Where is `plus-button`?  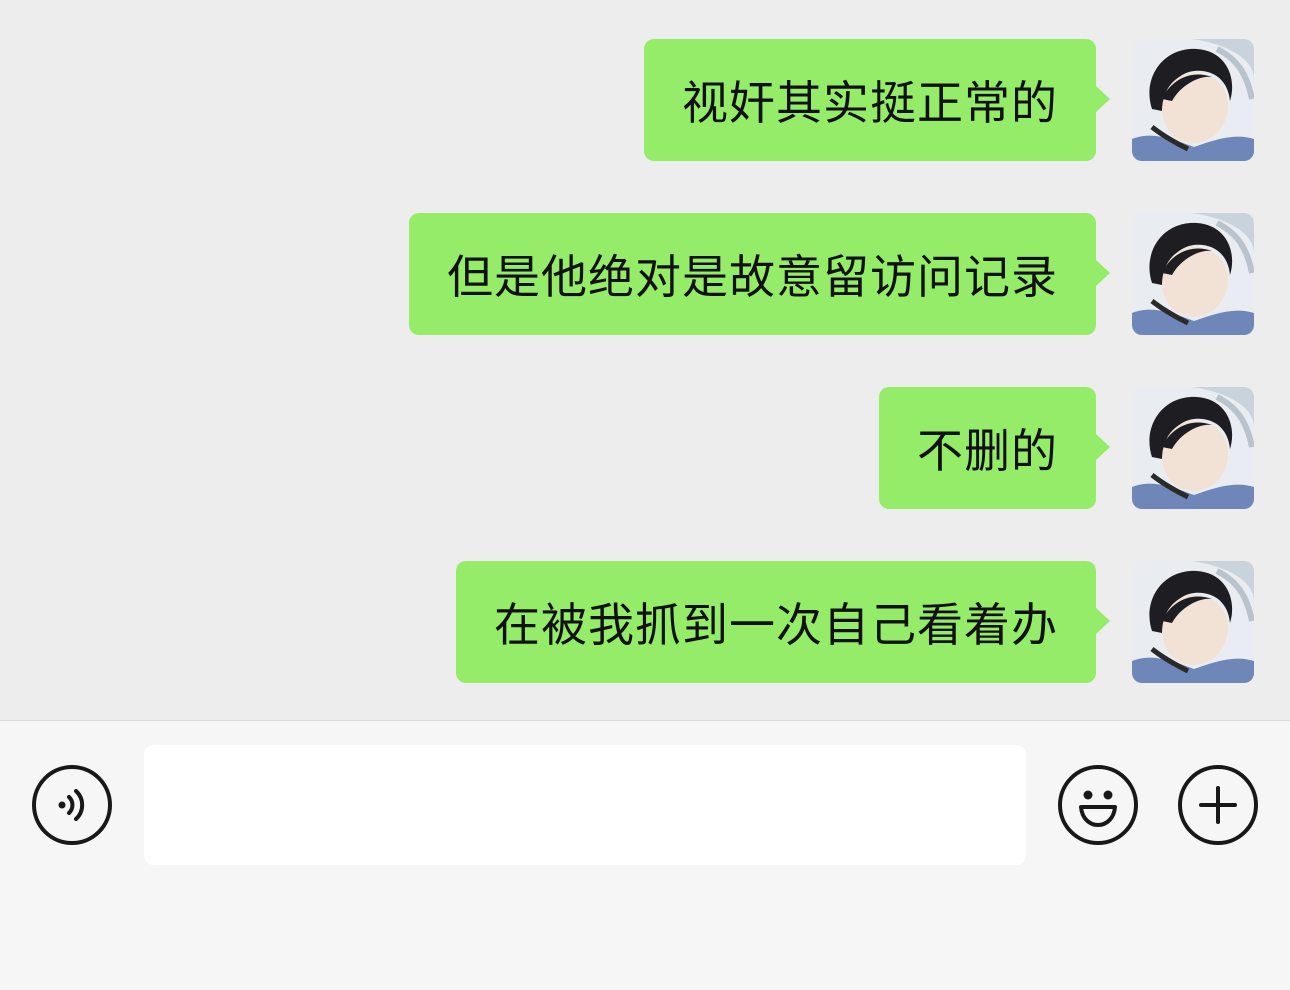
plus-button is located at coordinates (1218, 805).